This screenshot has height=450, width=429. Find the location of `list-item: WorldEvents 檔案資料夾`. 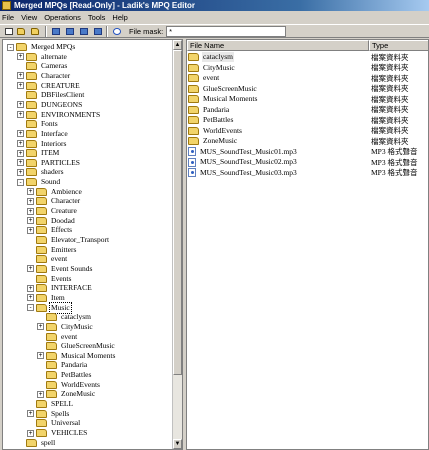

list-item: WorldEvents 檔案資料夾 is located at coordinates (307, 131).